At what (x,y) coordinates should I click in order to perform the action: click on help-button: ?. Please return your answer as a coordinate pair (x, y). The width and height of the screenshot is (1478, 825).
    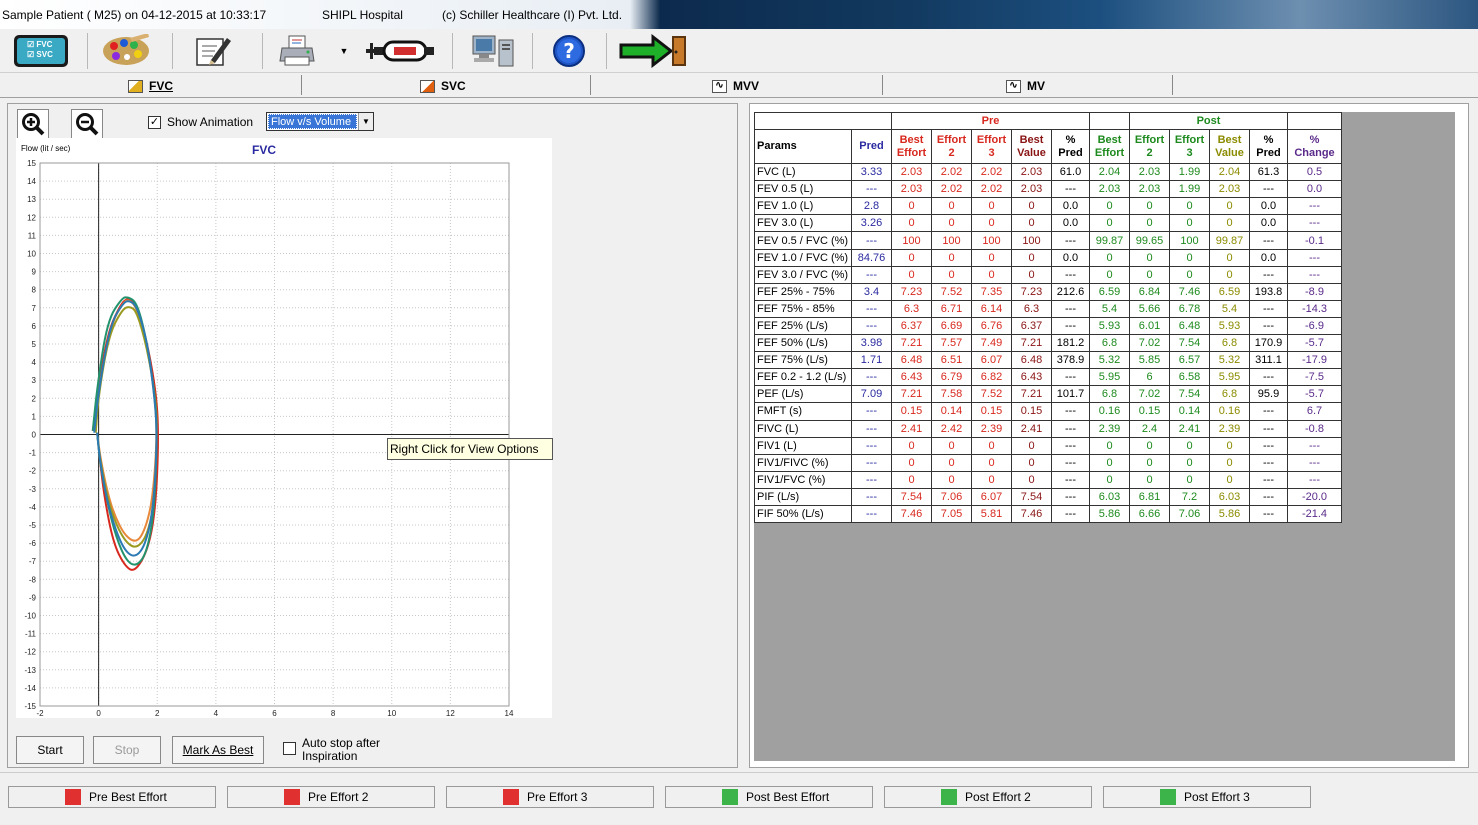
    Looking at the image, I should click on (569, 51).